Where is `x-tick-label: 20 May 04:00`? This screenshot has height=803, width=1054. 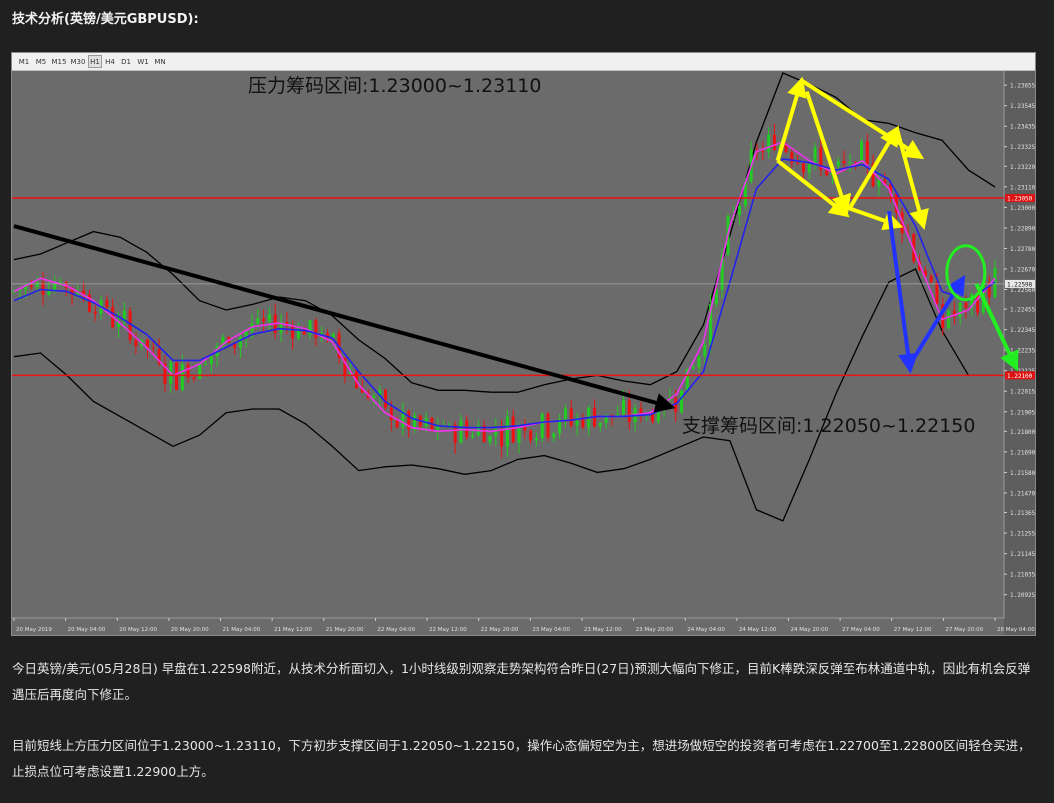
x-tick-label: 20 May 04:00 is located at coordinates (87, 630).